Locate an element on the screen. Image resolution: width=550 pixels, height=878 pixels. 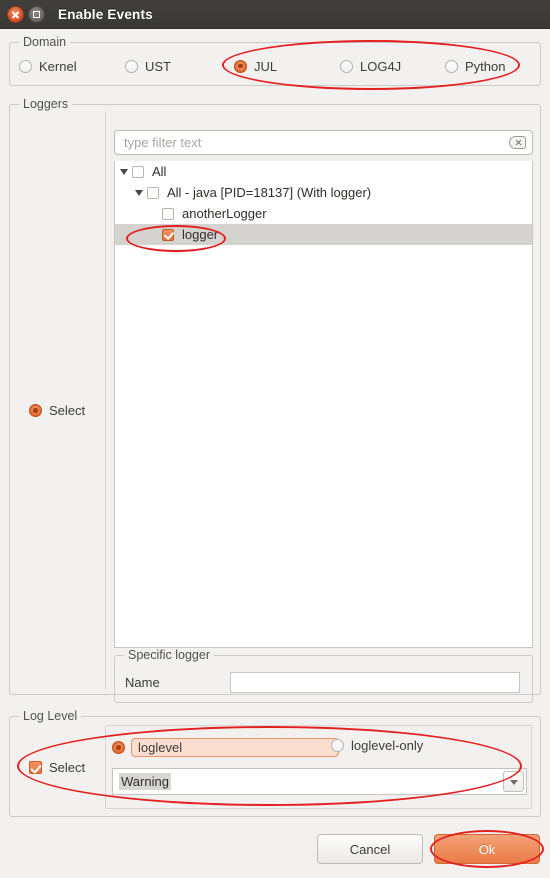
domain-options-row: Kernel UST JUL LOG4J Python is located at coordinates (276, 66).